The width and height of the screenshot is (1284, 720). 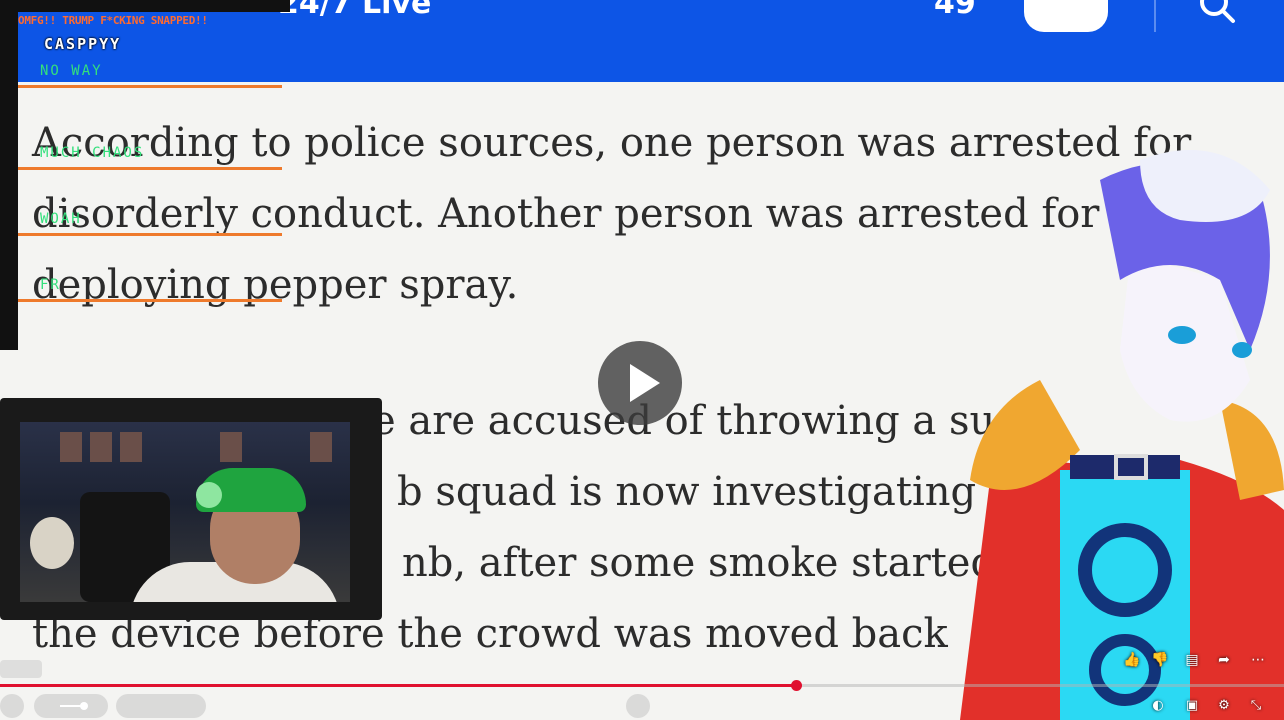 I want to click on autoplay-toggle-icon: ◐, so click(x=1158, y=706).